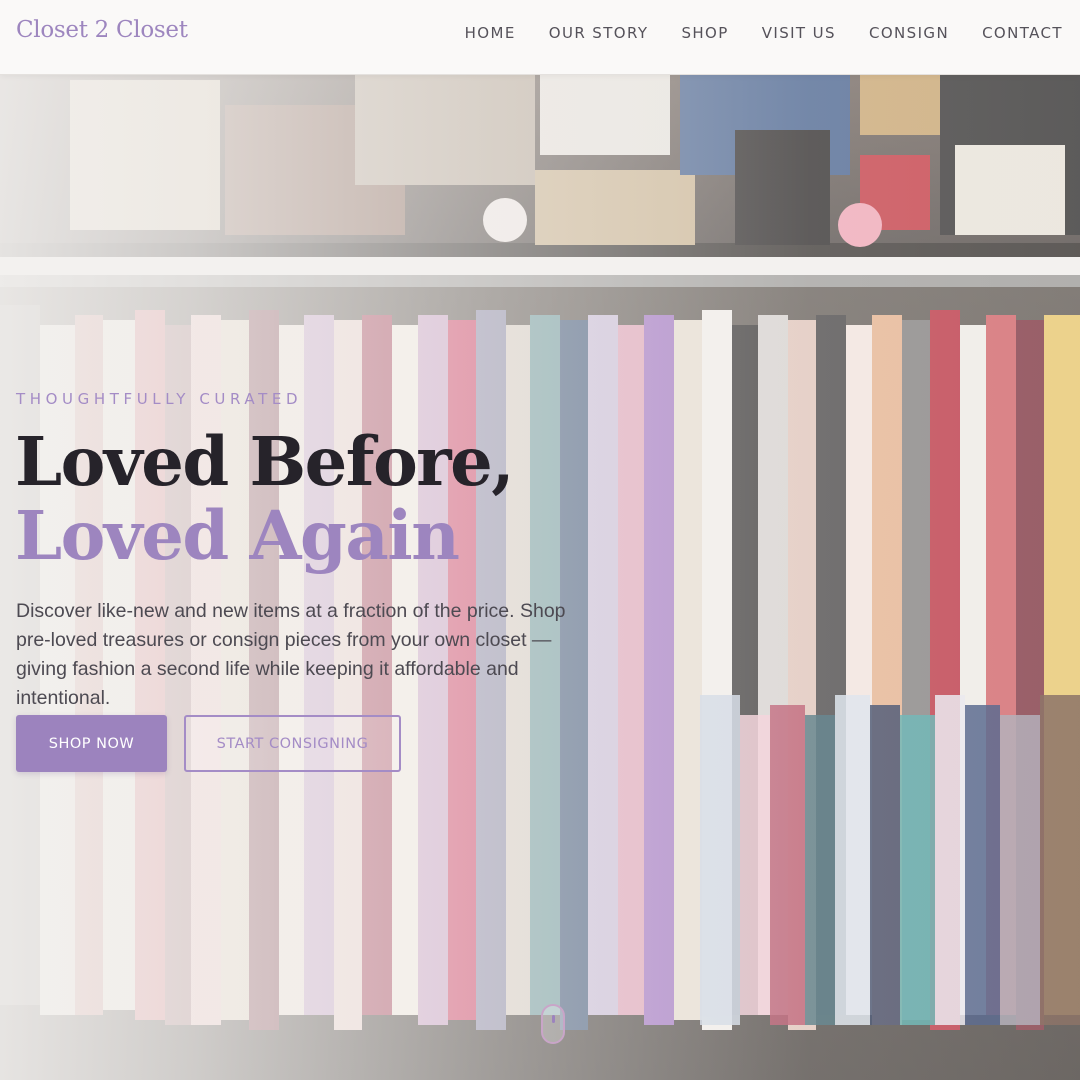  What do you see at coordinates (237, 535) in the screenshot?
I see `headline-line-2: Loved Again` at bounding box center [237, 535].